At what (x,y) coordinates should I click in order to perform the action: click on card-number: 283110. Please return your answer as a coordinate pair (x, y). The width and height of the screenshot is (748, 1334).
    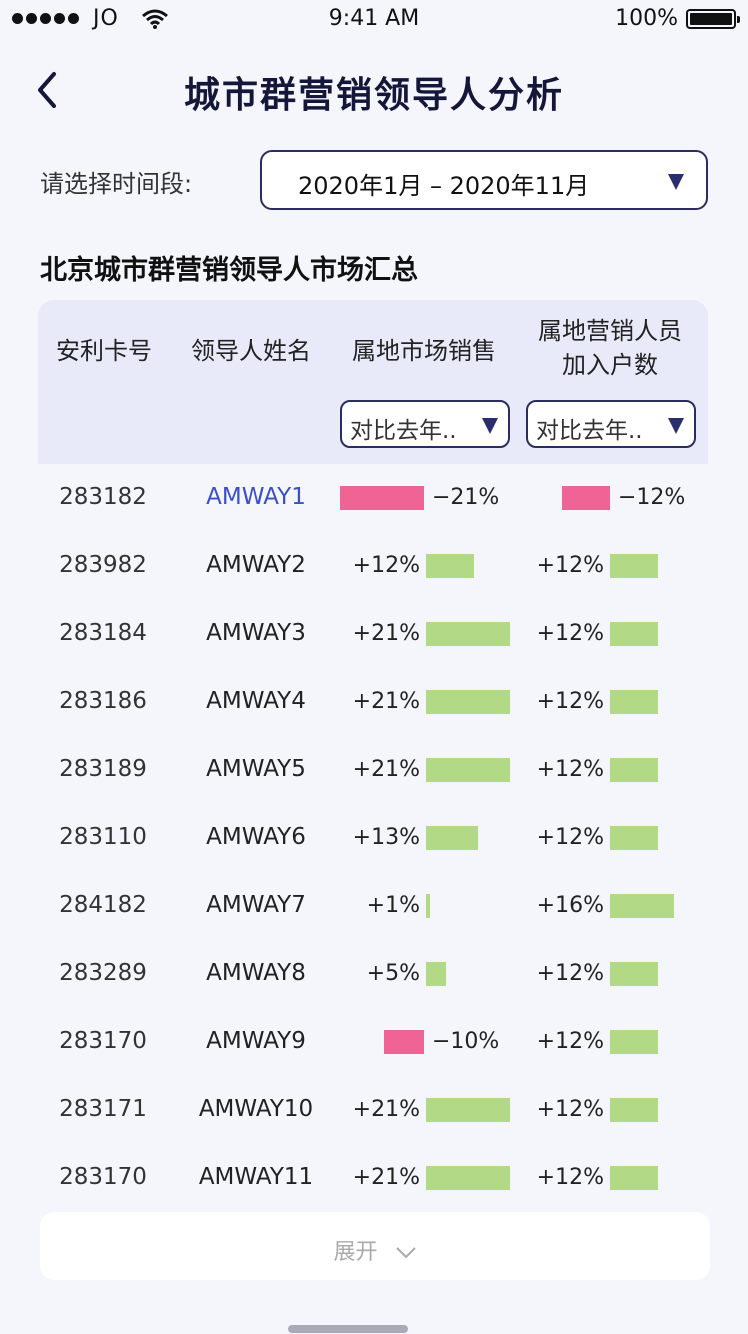
    Looking at the image, I should click on (103, 837).